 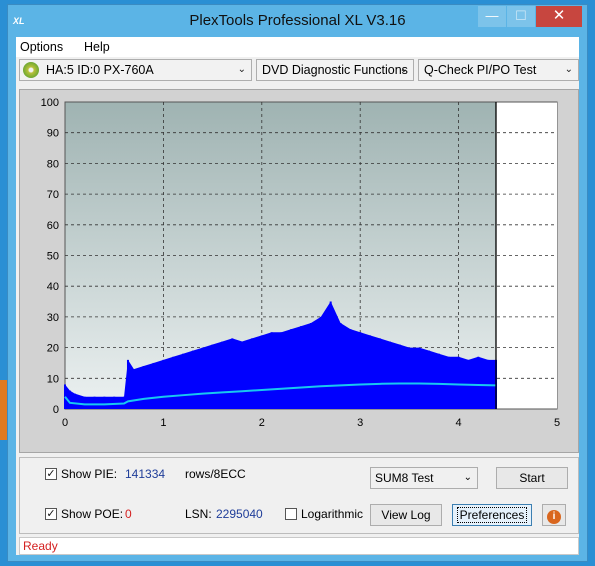 I want to click on info-button: i, so click(x=554, y=515).